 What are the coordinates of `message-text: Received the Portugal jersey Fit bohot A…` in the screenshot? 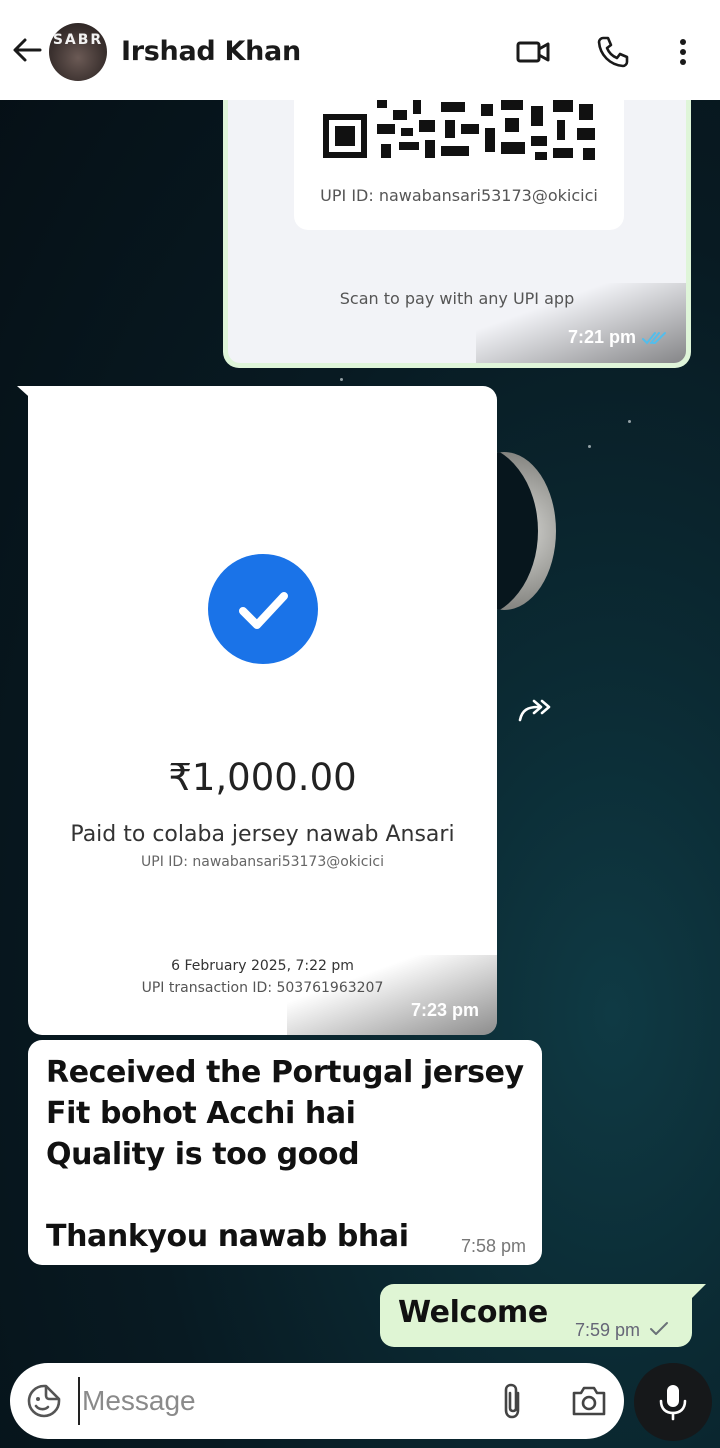 It's located at (285, 1154).